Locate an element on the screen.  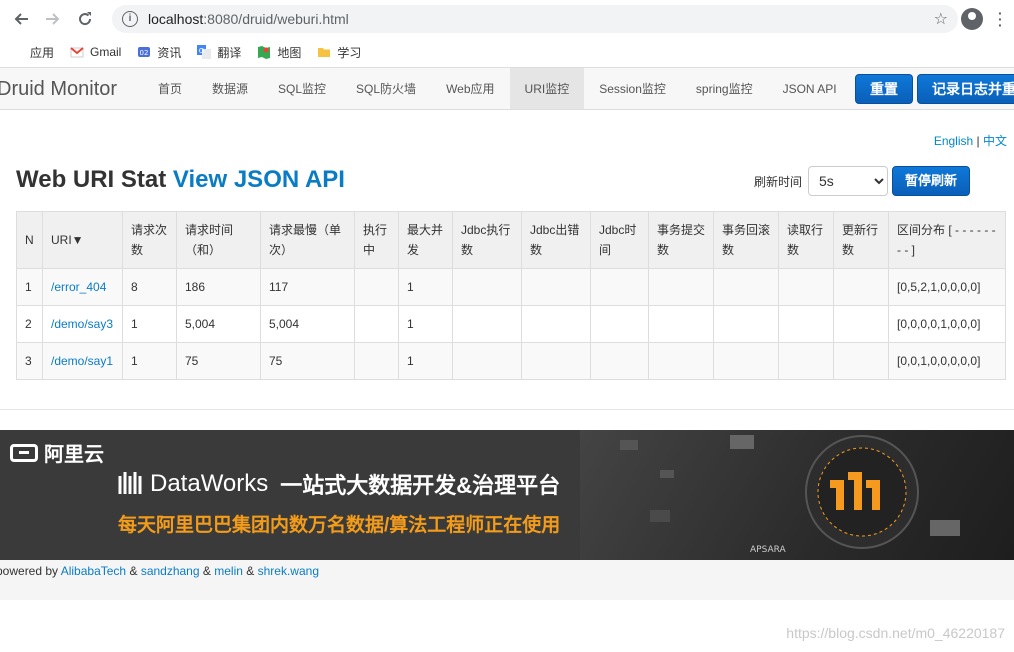
cell-concurrent: 1 is located at coordinates (425, 361).